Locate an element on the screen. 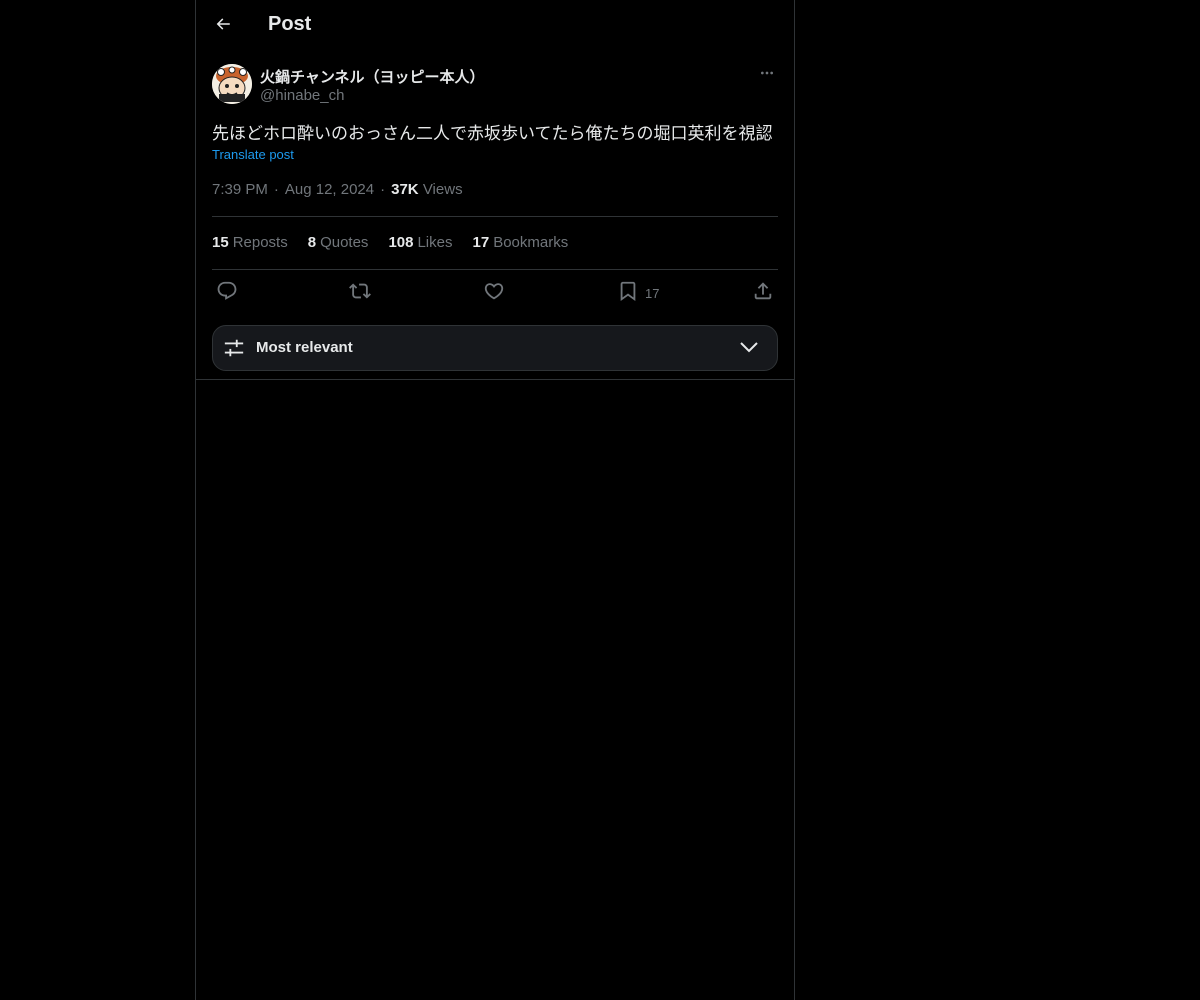 The height and width of the screenshot is (1000, 1200). quotes-label: Quotes is located at coordinates (344, 242).